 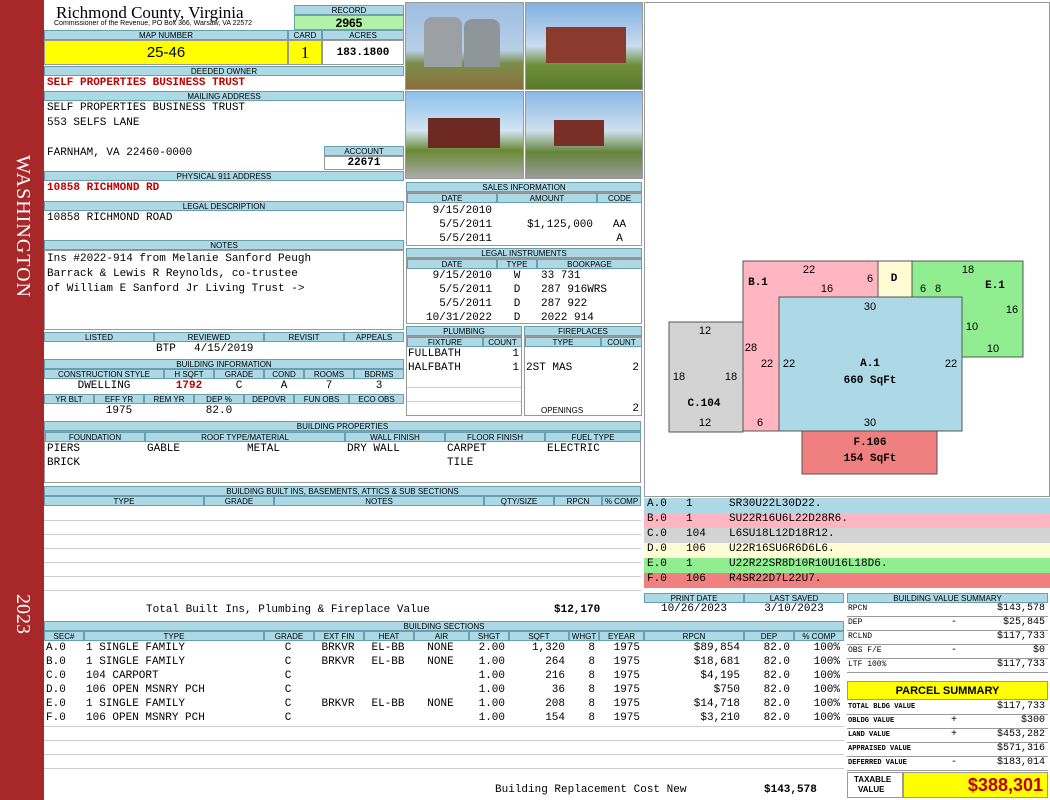 What do you see at coordinates (110, 218) in the screenshot?
I see `legal-description: 10858 RICHMOND ROAD` at bounding box center [110, 218].